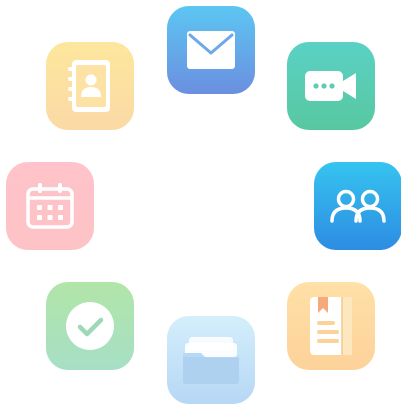 Image resolution: width=401 pixels, height=404 pixels. I want to click on calendar-icon, so click(50, 206).